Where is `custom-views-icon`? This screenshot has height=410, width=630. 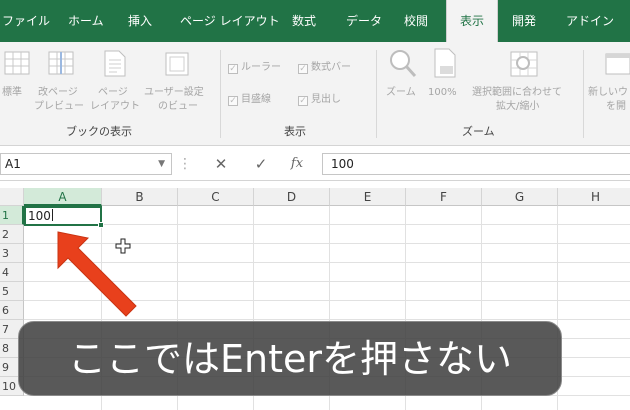
custom-views-icon is located at coordinates (178, 64).